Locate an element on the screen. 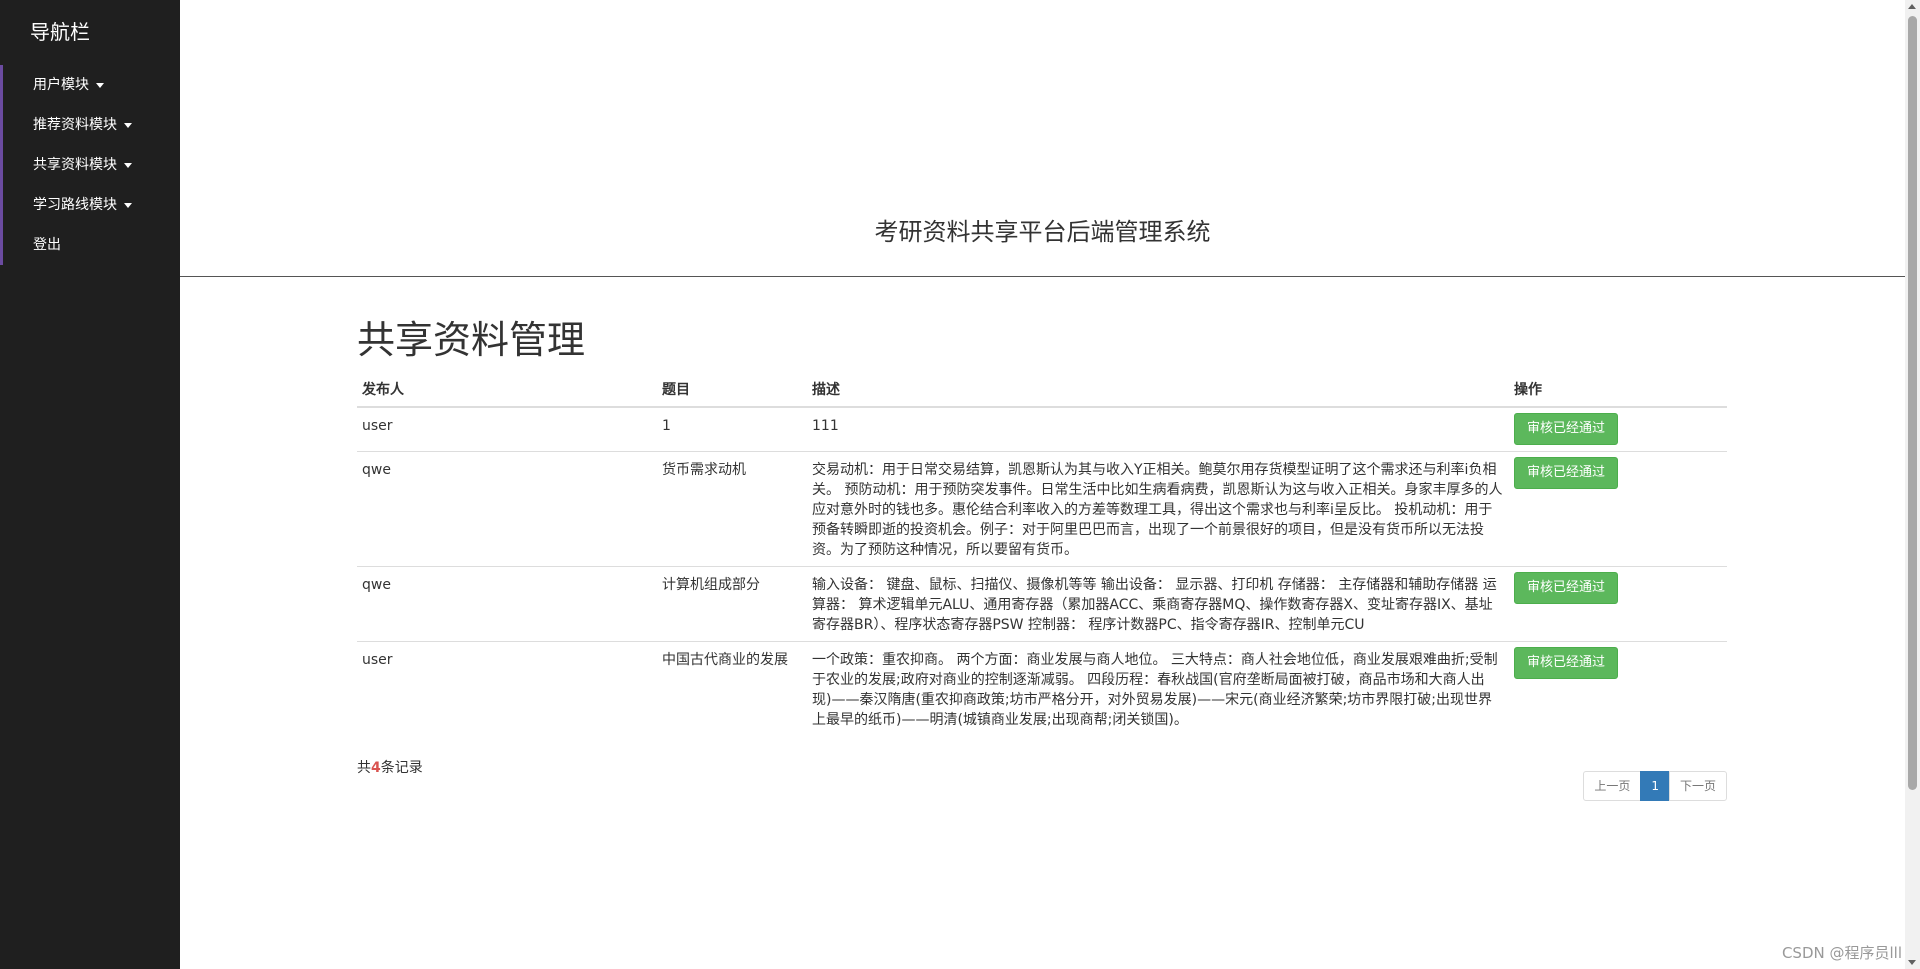 Image resolution: width=1920 pixels, height=969 pixels. page-title: 共享资料管理 is located at coordinates (471, 340).